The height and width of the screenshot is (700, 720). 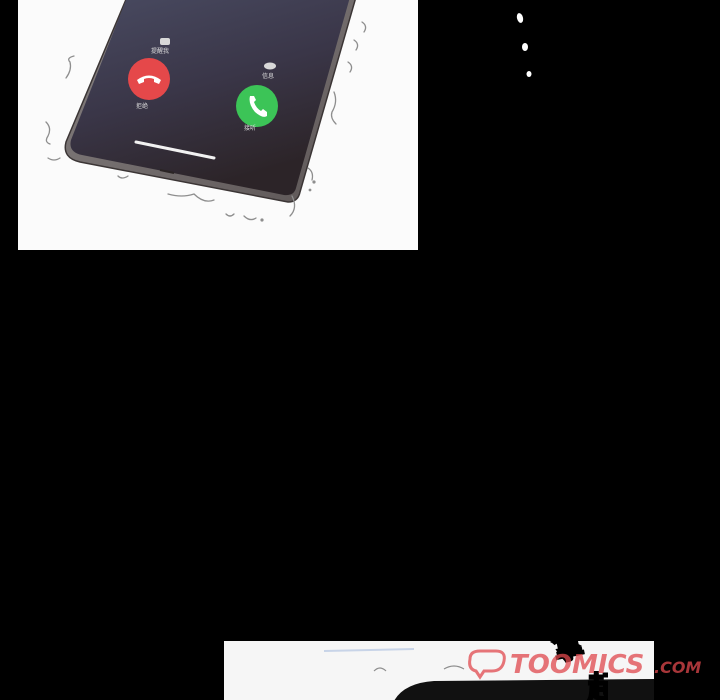 What do you see at coordinates (160, 51) in the screenshot?
I see `remind-me-label: 提醒我` at bounding box center [160, 51].